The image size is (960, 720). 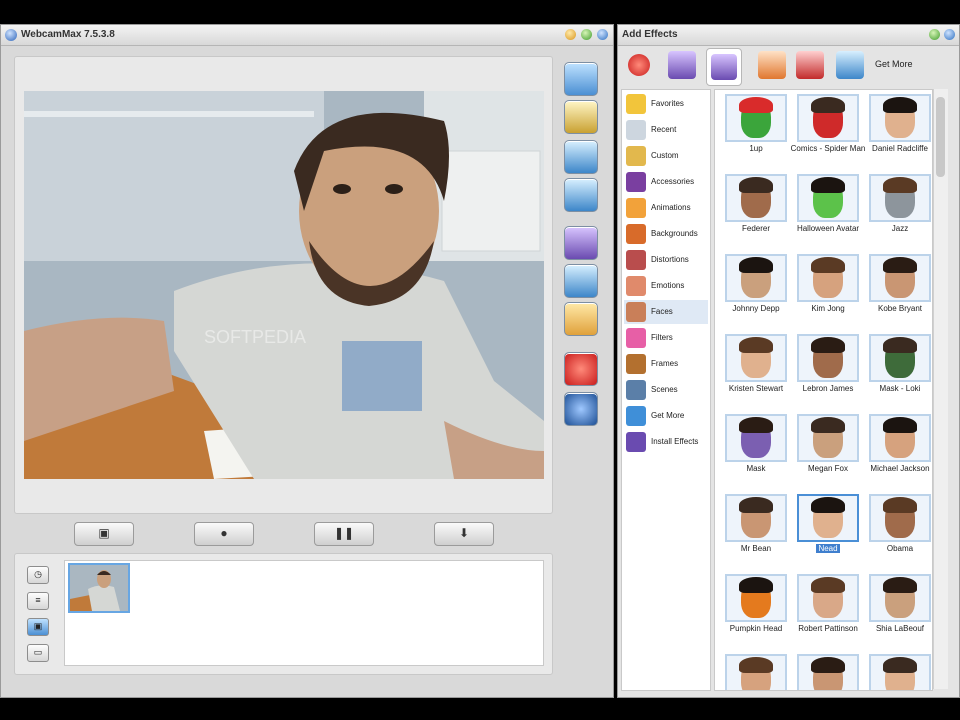 I want to click on effects-titlebar: Add Effects, so click(x=788, y=35).